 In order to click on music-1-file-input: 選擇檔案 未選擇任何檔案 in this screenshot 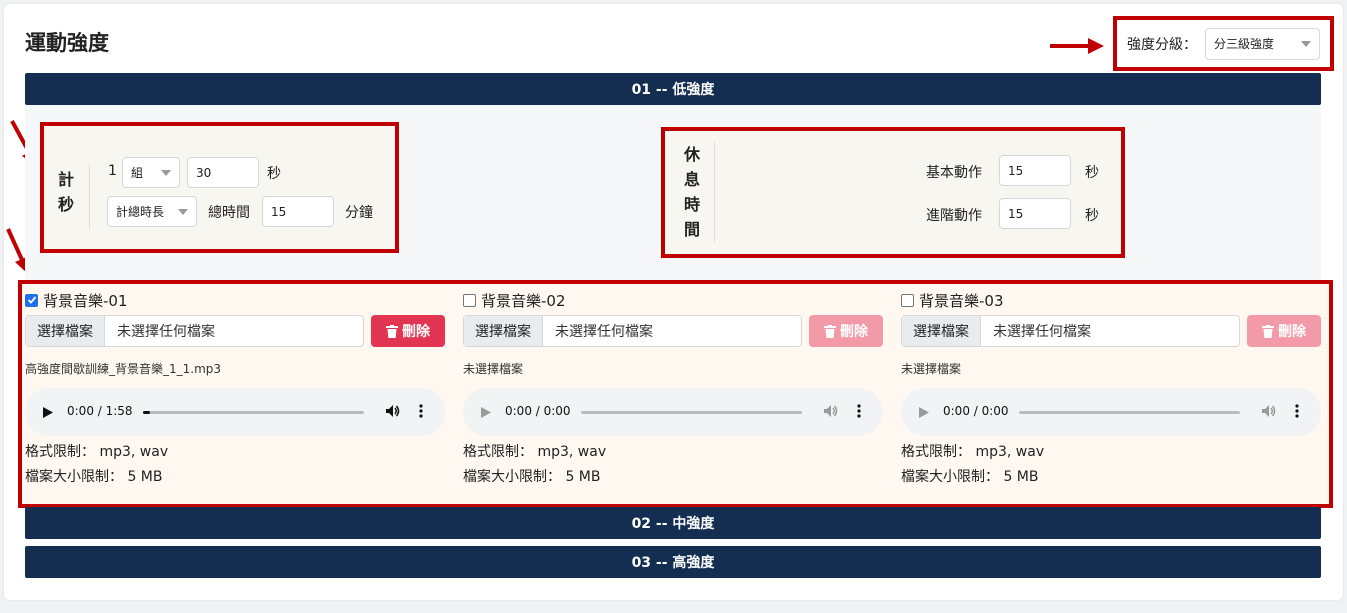, I will do `click(194, 331)`.